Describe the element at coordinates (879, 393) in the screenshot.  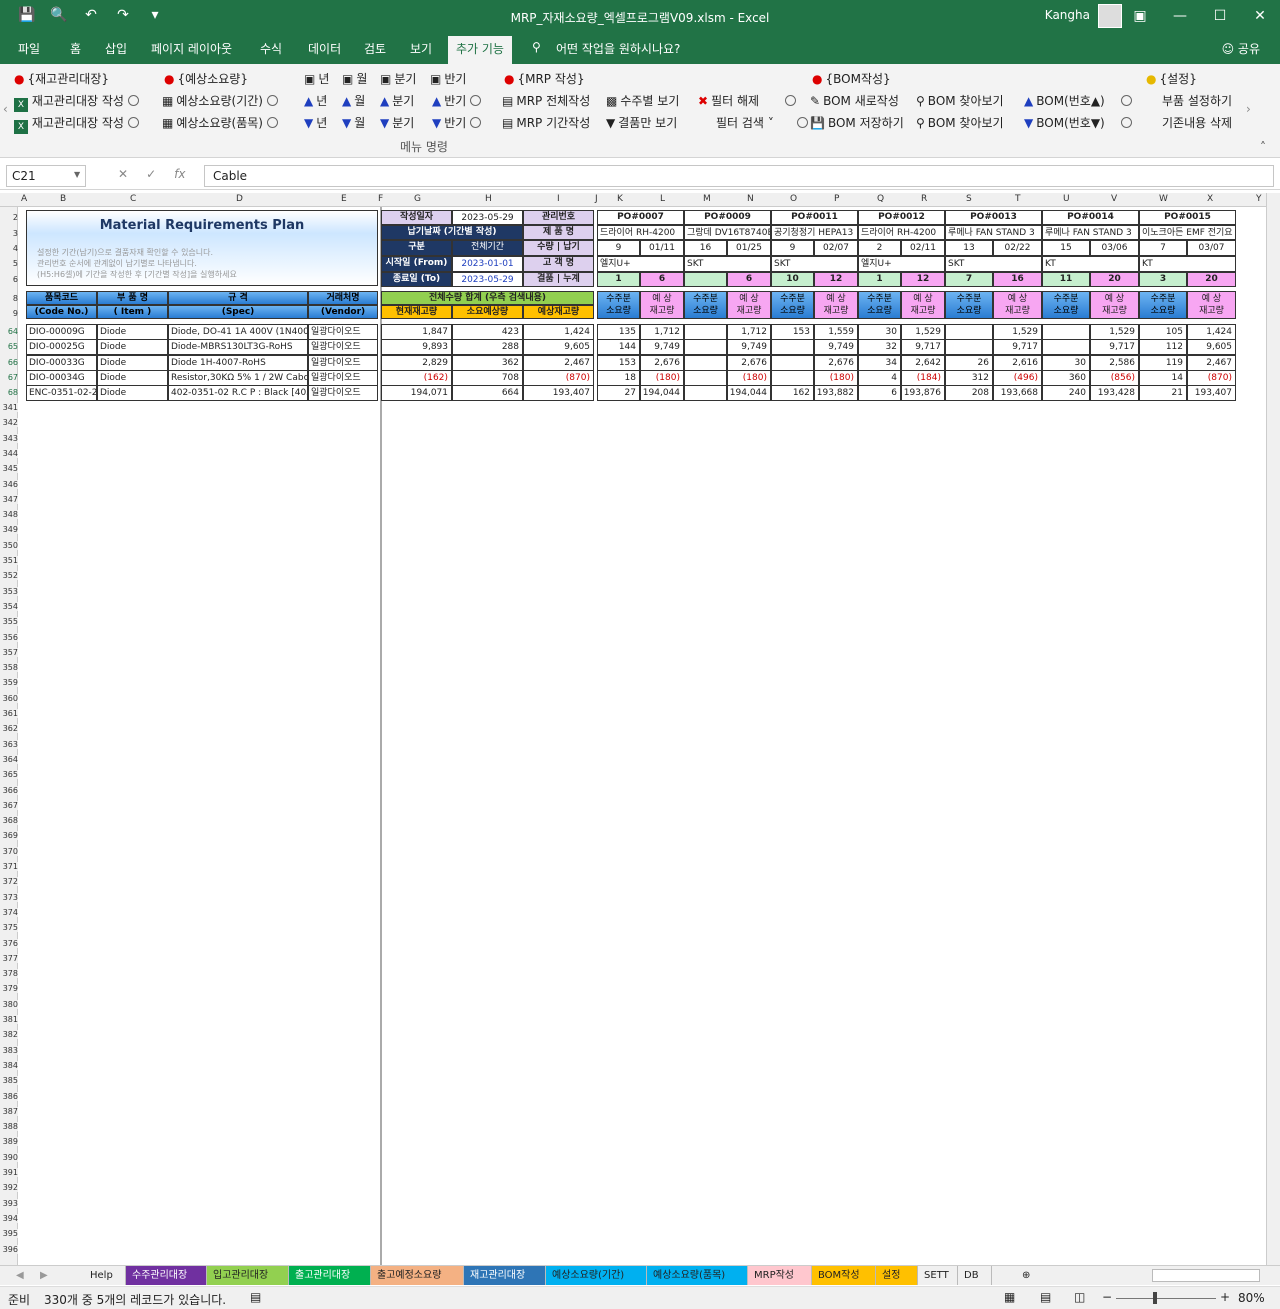
I see `po-need-value: 6` at that location.